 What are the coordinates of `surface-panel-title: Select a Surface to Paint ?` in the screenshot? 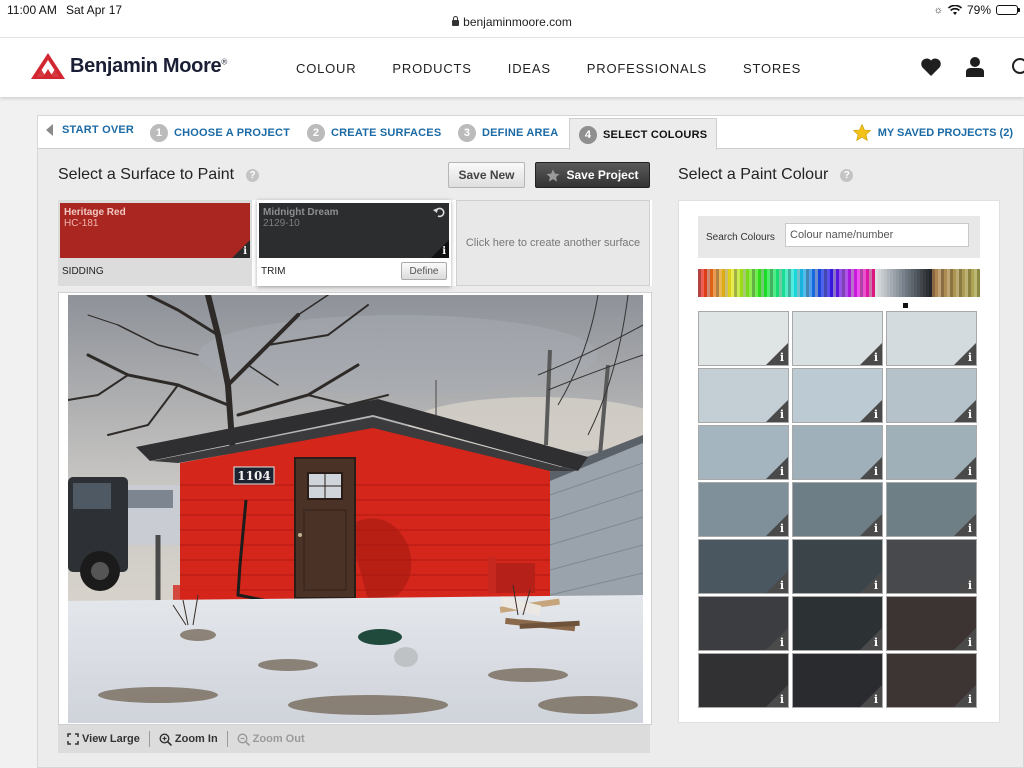 It's located at (159, 175).